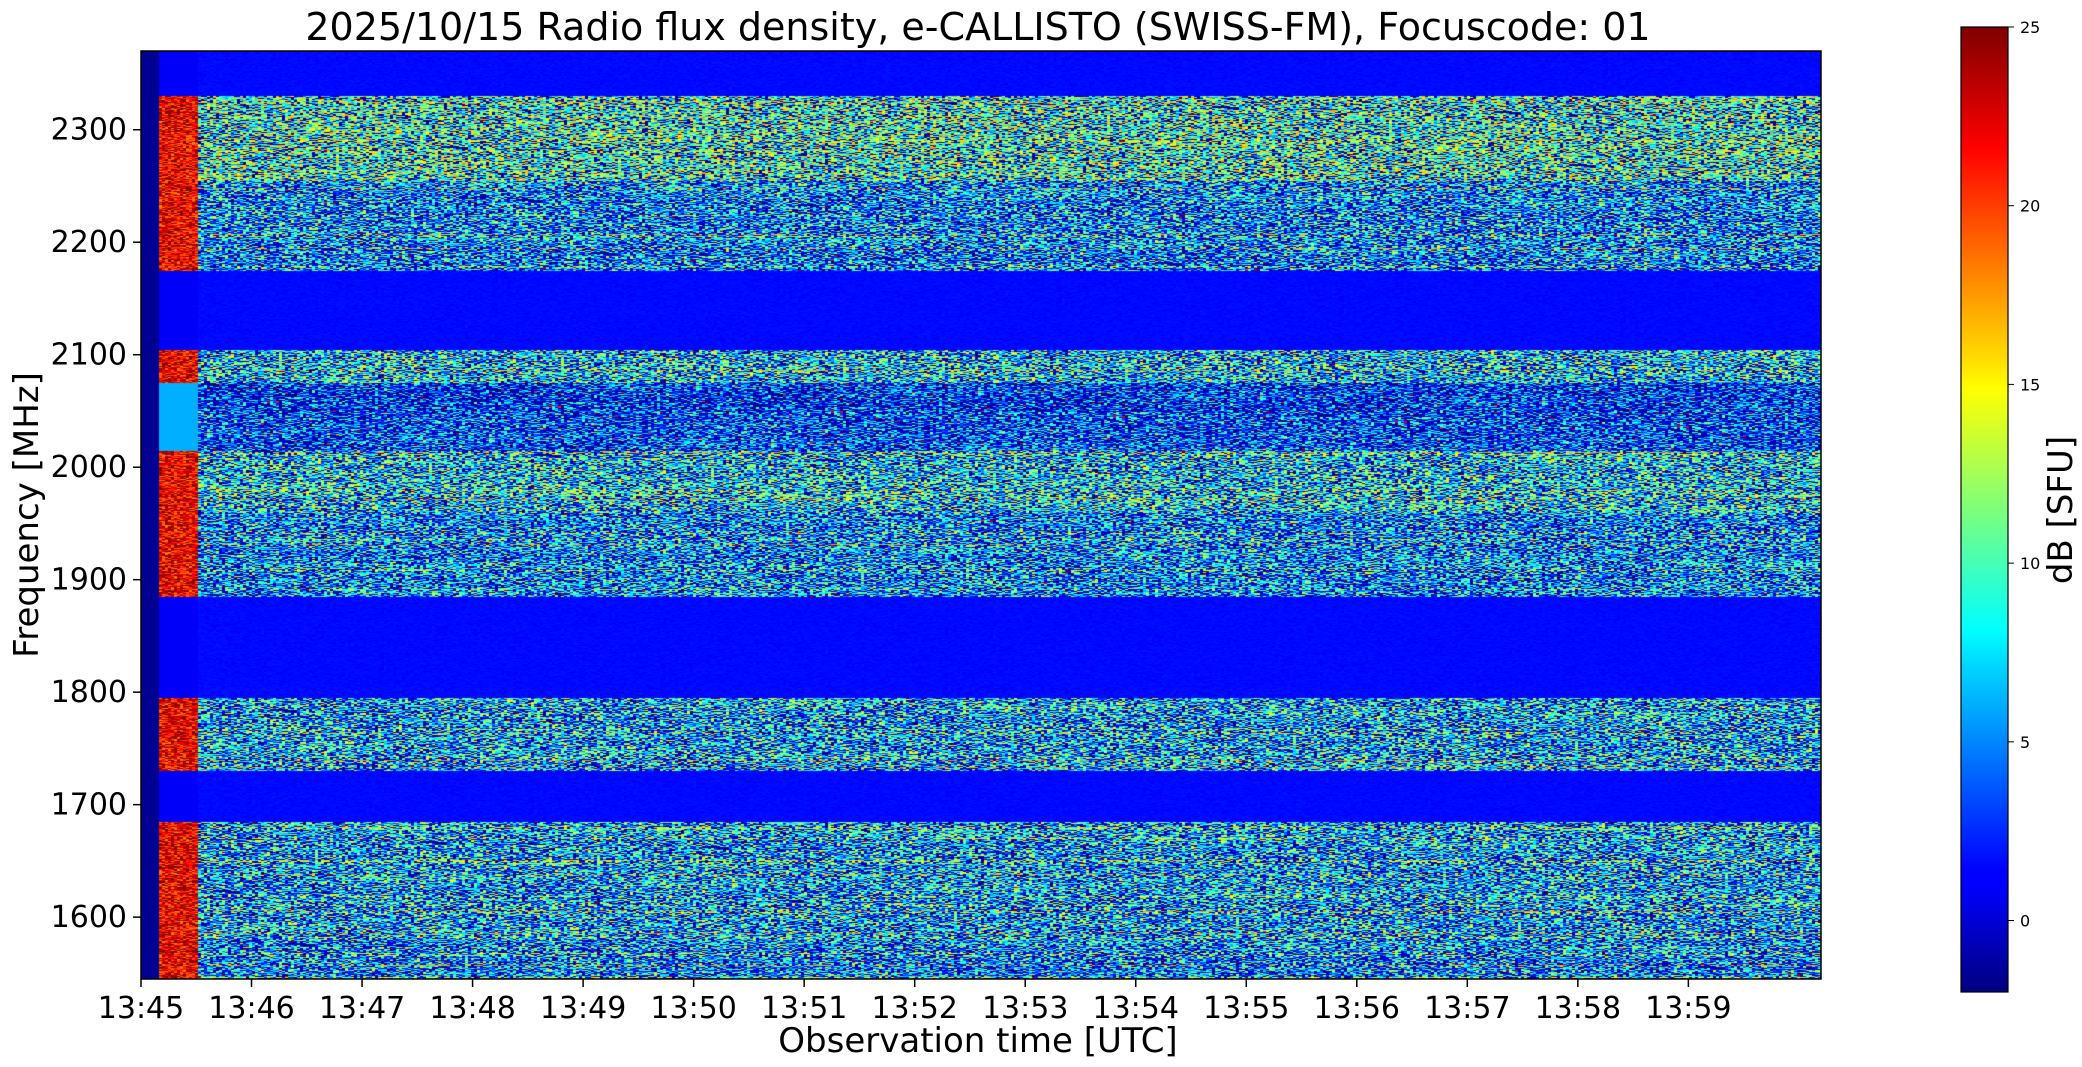 The image size is (2082, 1067). I want to click on colorbar-label: dB [SFU], so click(2061, 510).